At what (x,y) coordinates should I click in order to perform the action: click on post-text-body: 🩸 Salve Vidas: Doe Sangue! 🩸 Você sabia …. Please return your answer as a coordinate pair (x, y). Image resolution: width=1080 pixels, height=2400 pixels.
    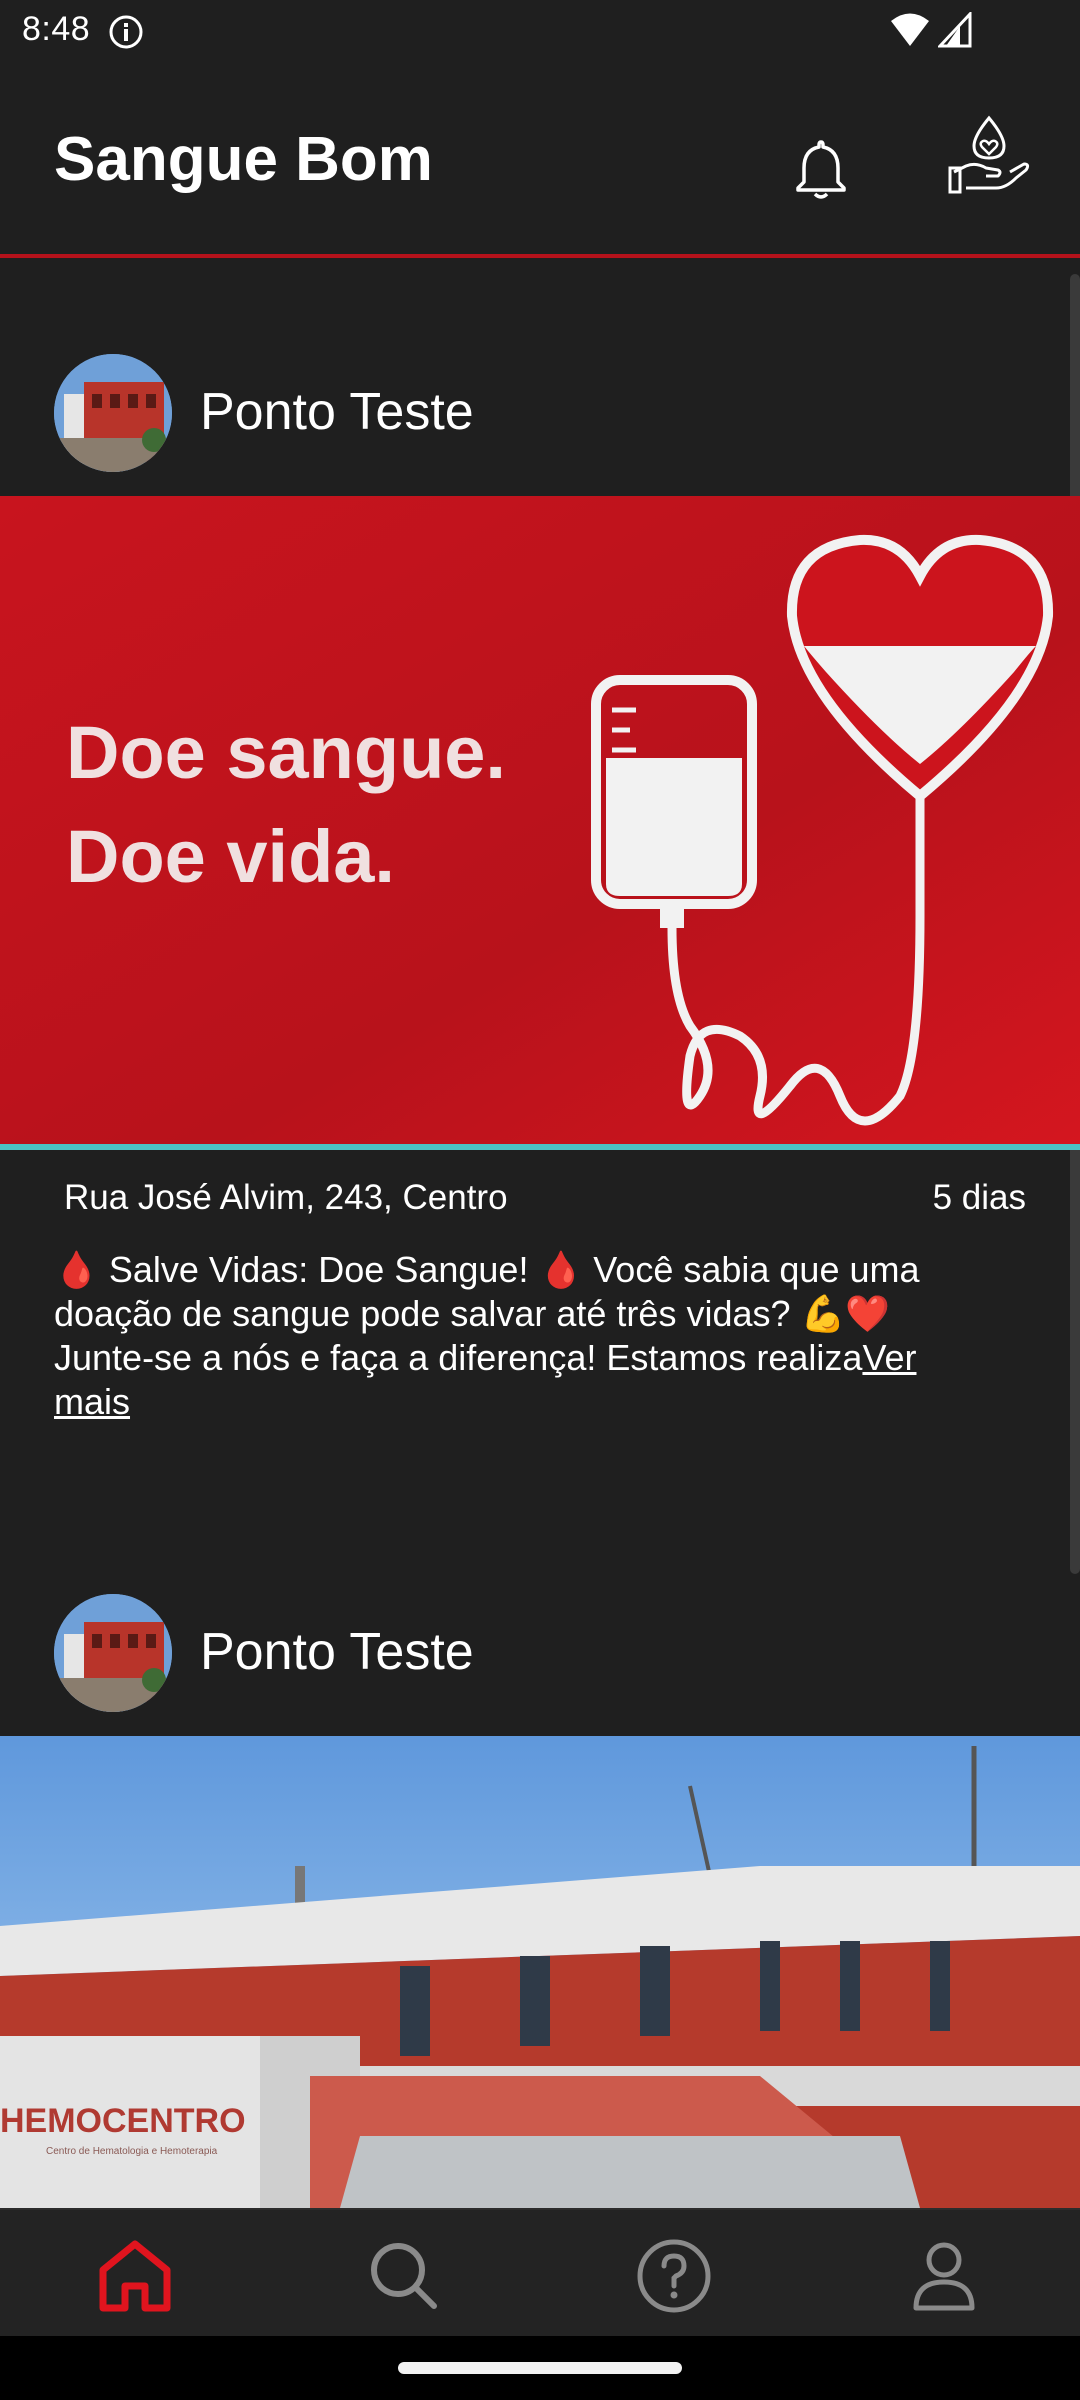
    Looking at the image, I should click on (487, 1313).